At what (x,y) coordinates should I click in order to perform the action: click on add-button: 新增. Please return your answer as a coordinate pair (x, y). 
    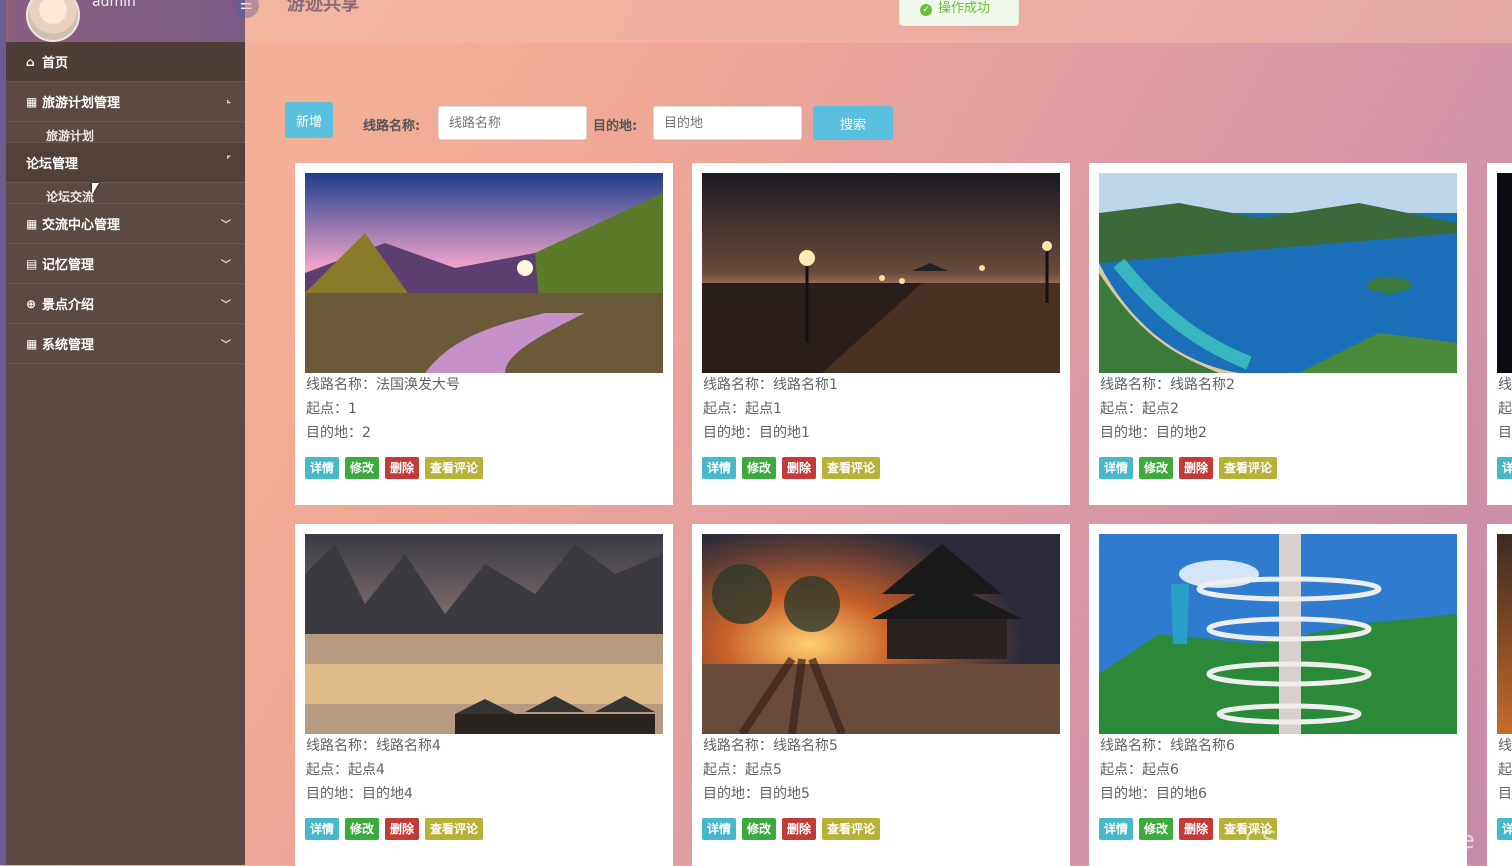
    Looking at the image, I should click on (309, 120).